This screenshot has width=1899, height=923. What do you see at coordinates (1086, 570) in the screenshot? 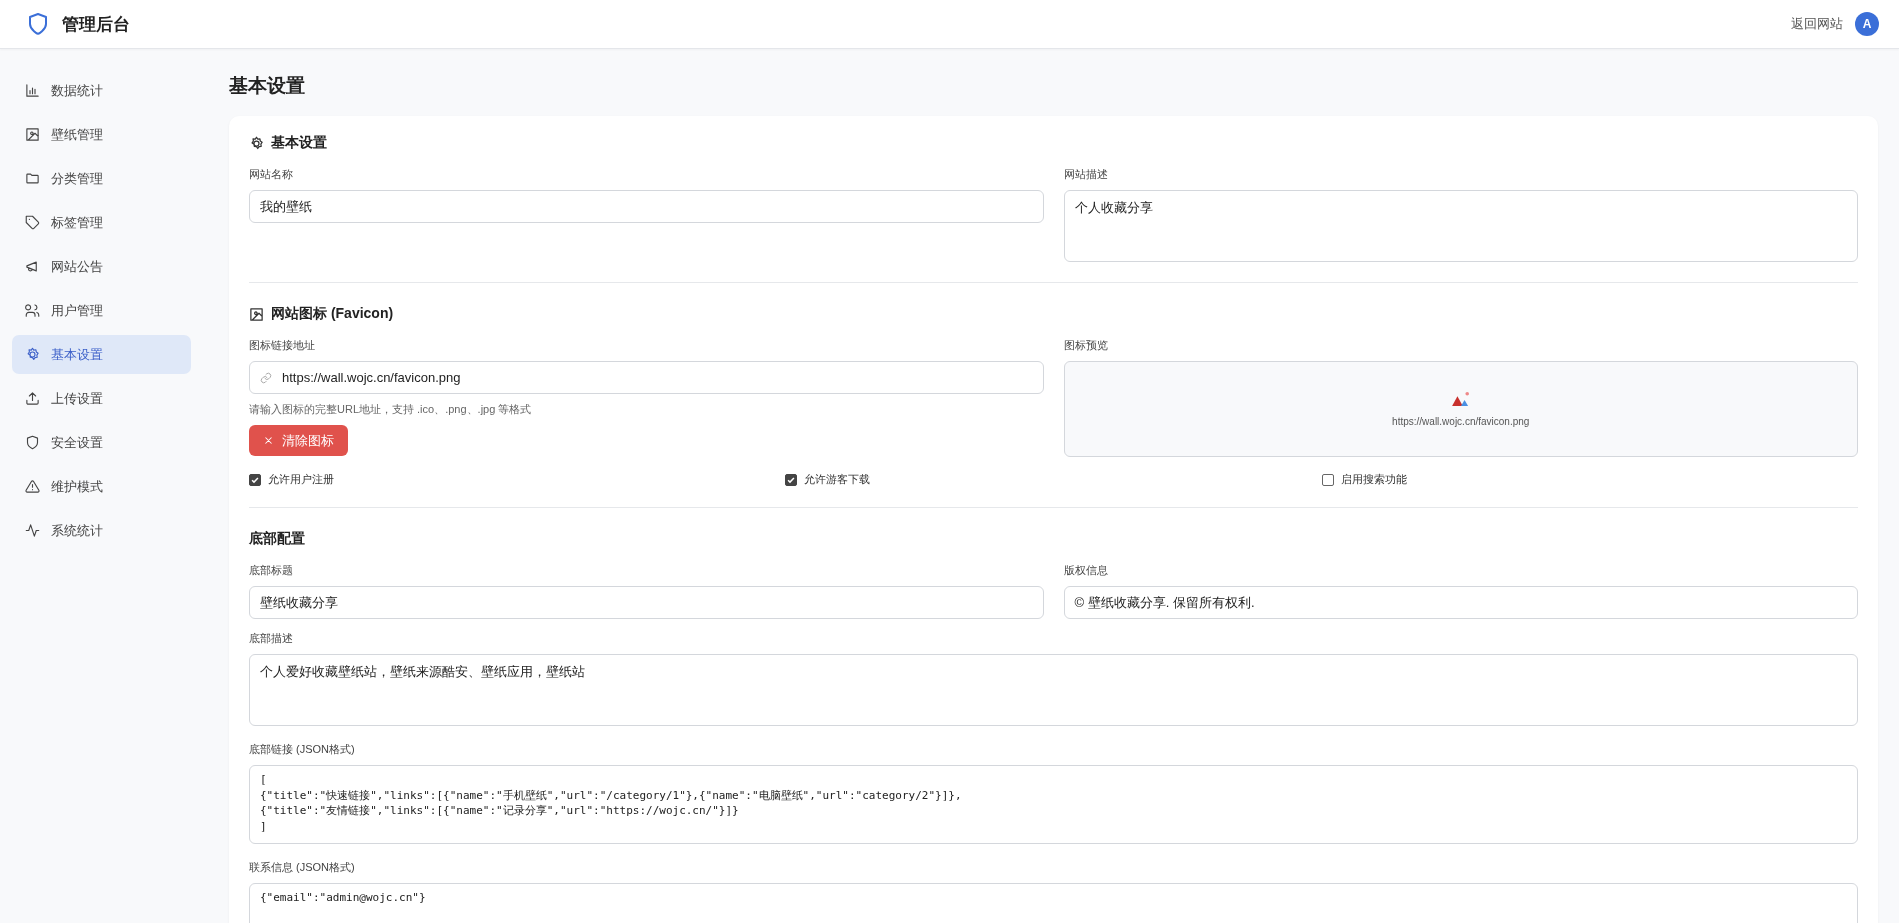
I see `field-label: 版权信息` at bounding box center [1086, 570].